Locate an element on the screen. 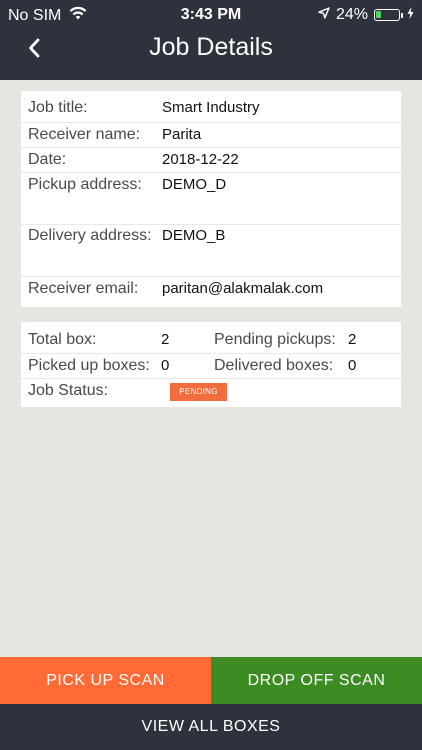 This screenshot has height=750, width=422. receiver-email-label: Receiver email: is located at coordinates (83, 288).